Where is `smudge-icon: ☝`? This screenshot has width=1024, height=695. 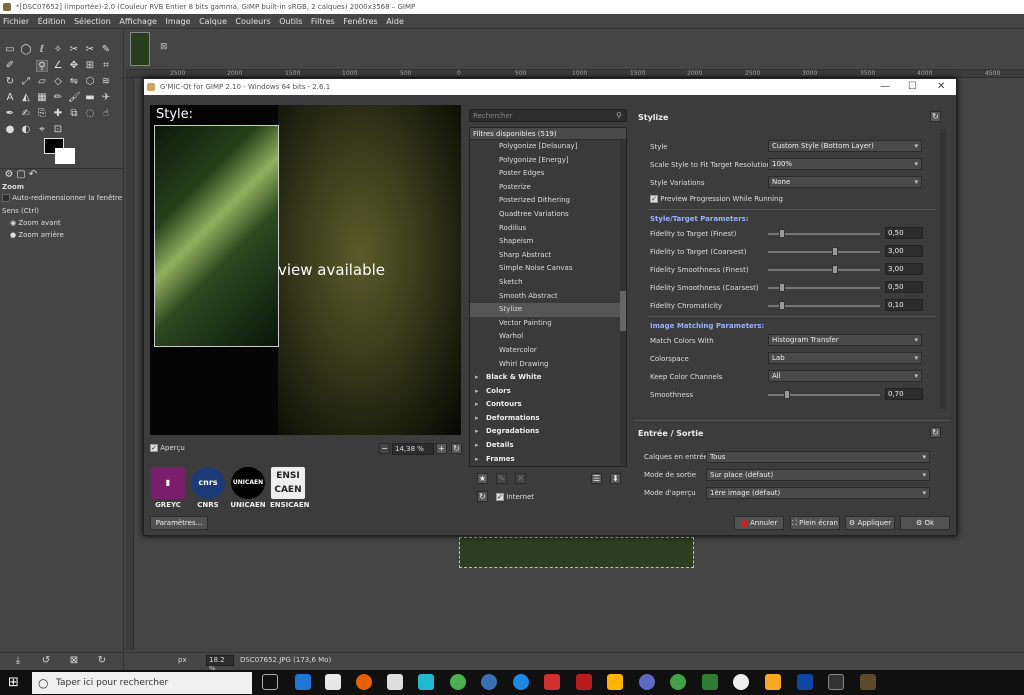 smudge-icon: ☝ is located at coordinates (106, 114).